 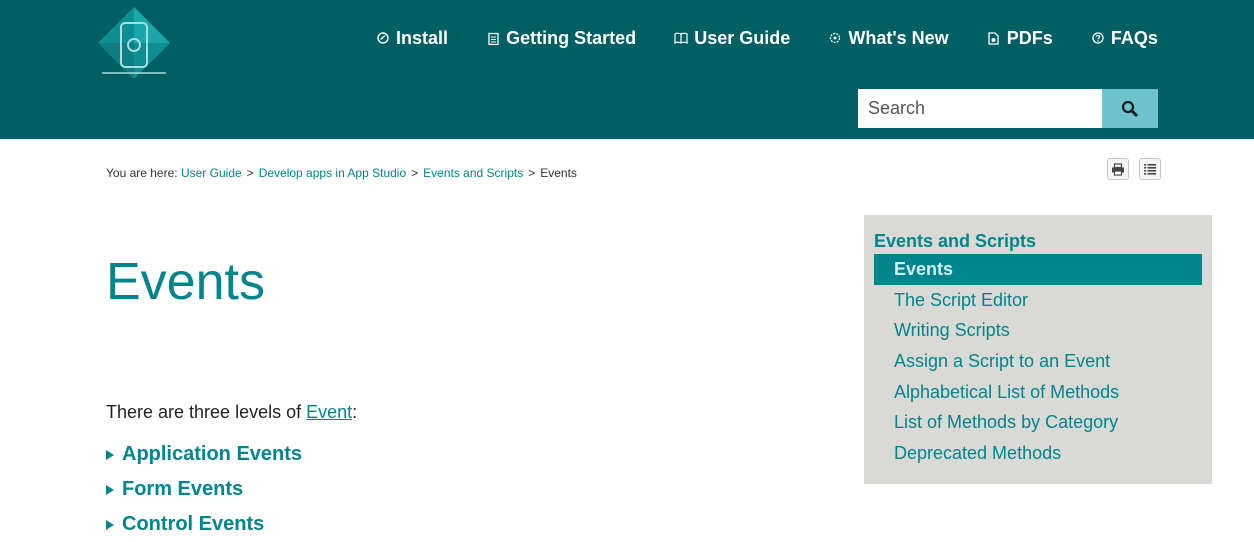 I want to click on nav-getting-started-label: Getting Started, so click(x=571, y=37).